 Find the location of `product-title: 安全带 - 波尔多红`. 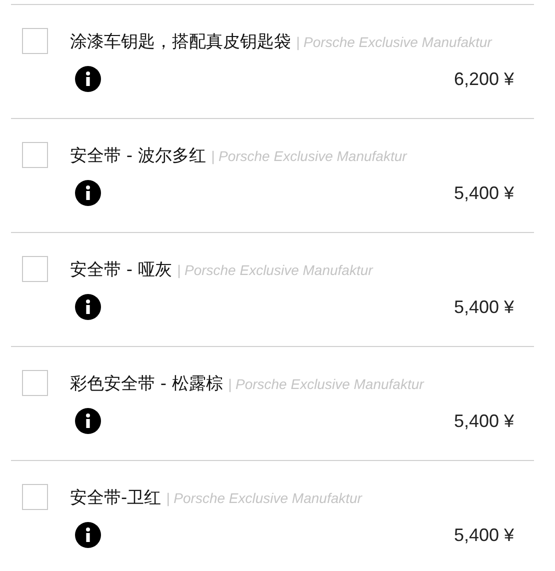

product-title: 安全带 - 波尔多红 is located at coordinates (138, 155).